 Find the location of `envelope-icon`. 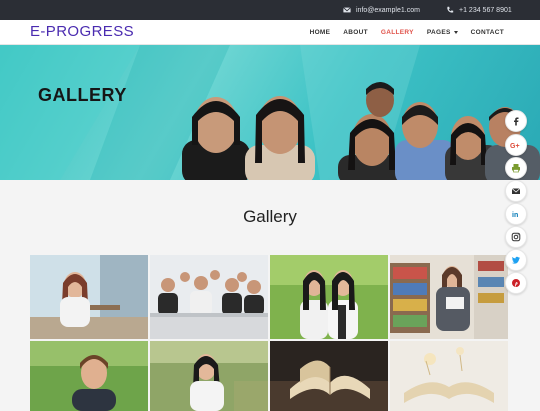

envelope-icon is located at coordinates (347, 10).